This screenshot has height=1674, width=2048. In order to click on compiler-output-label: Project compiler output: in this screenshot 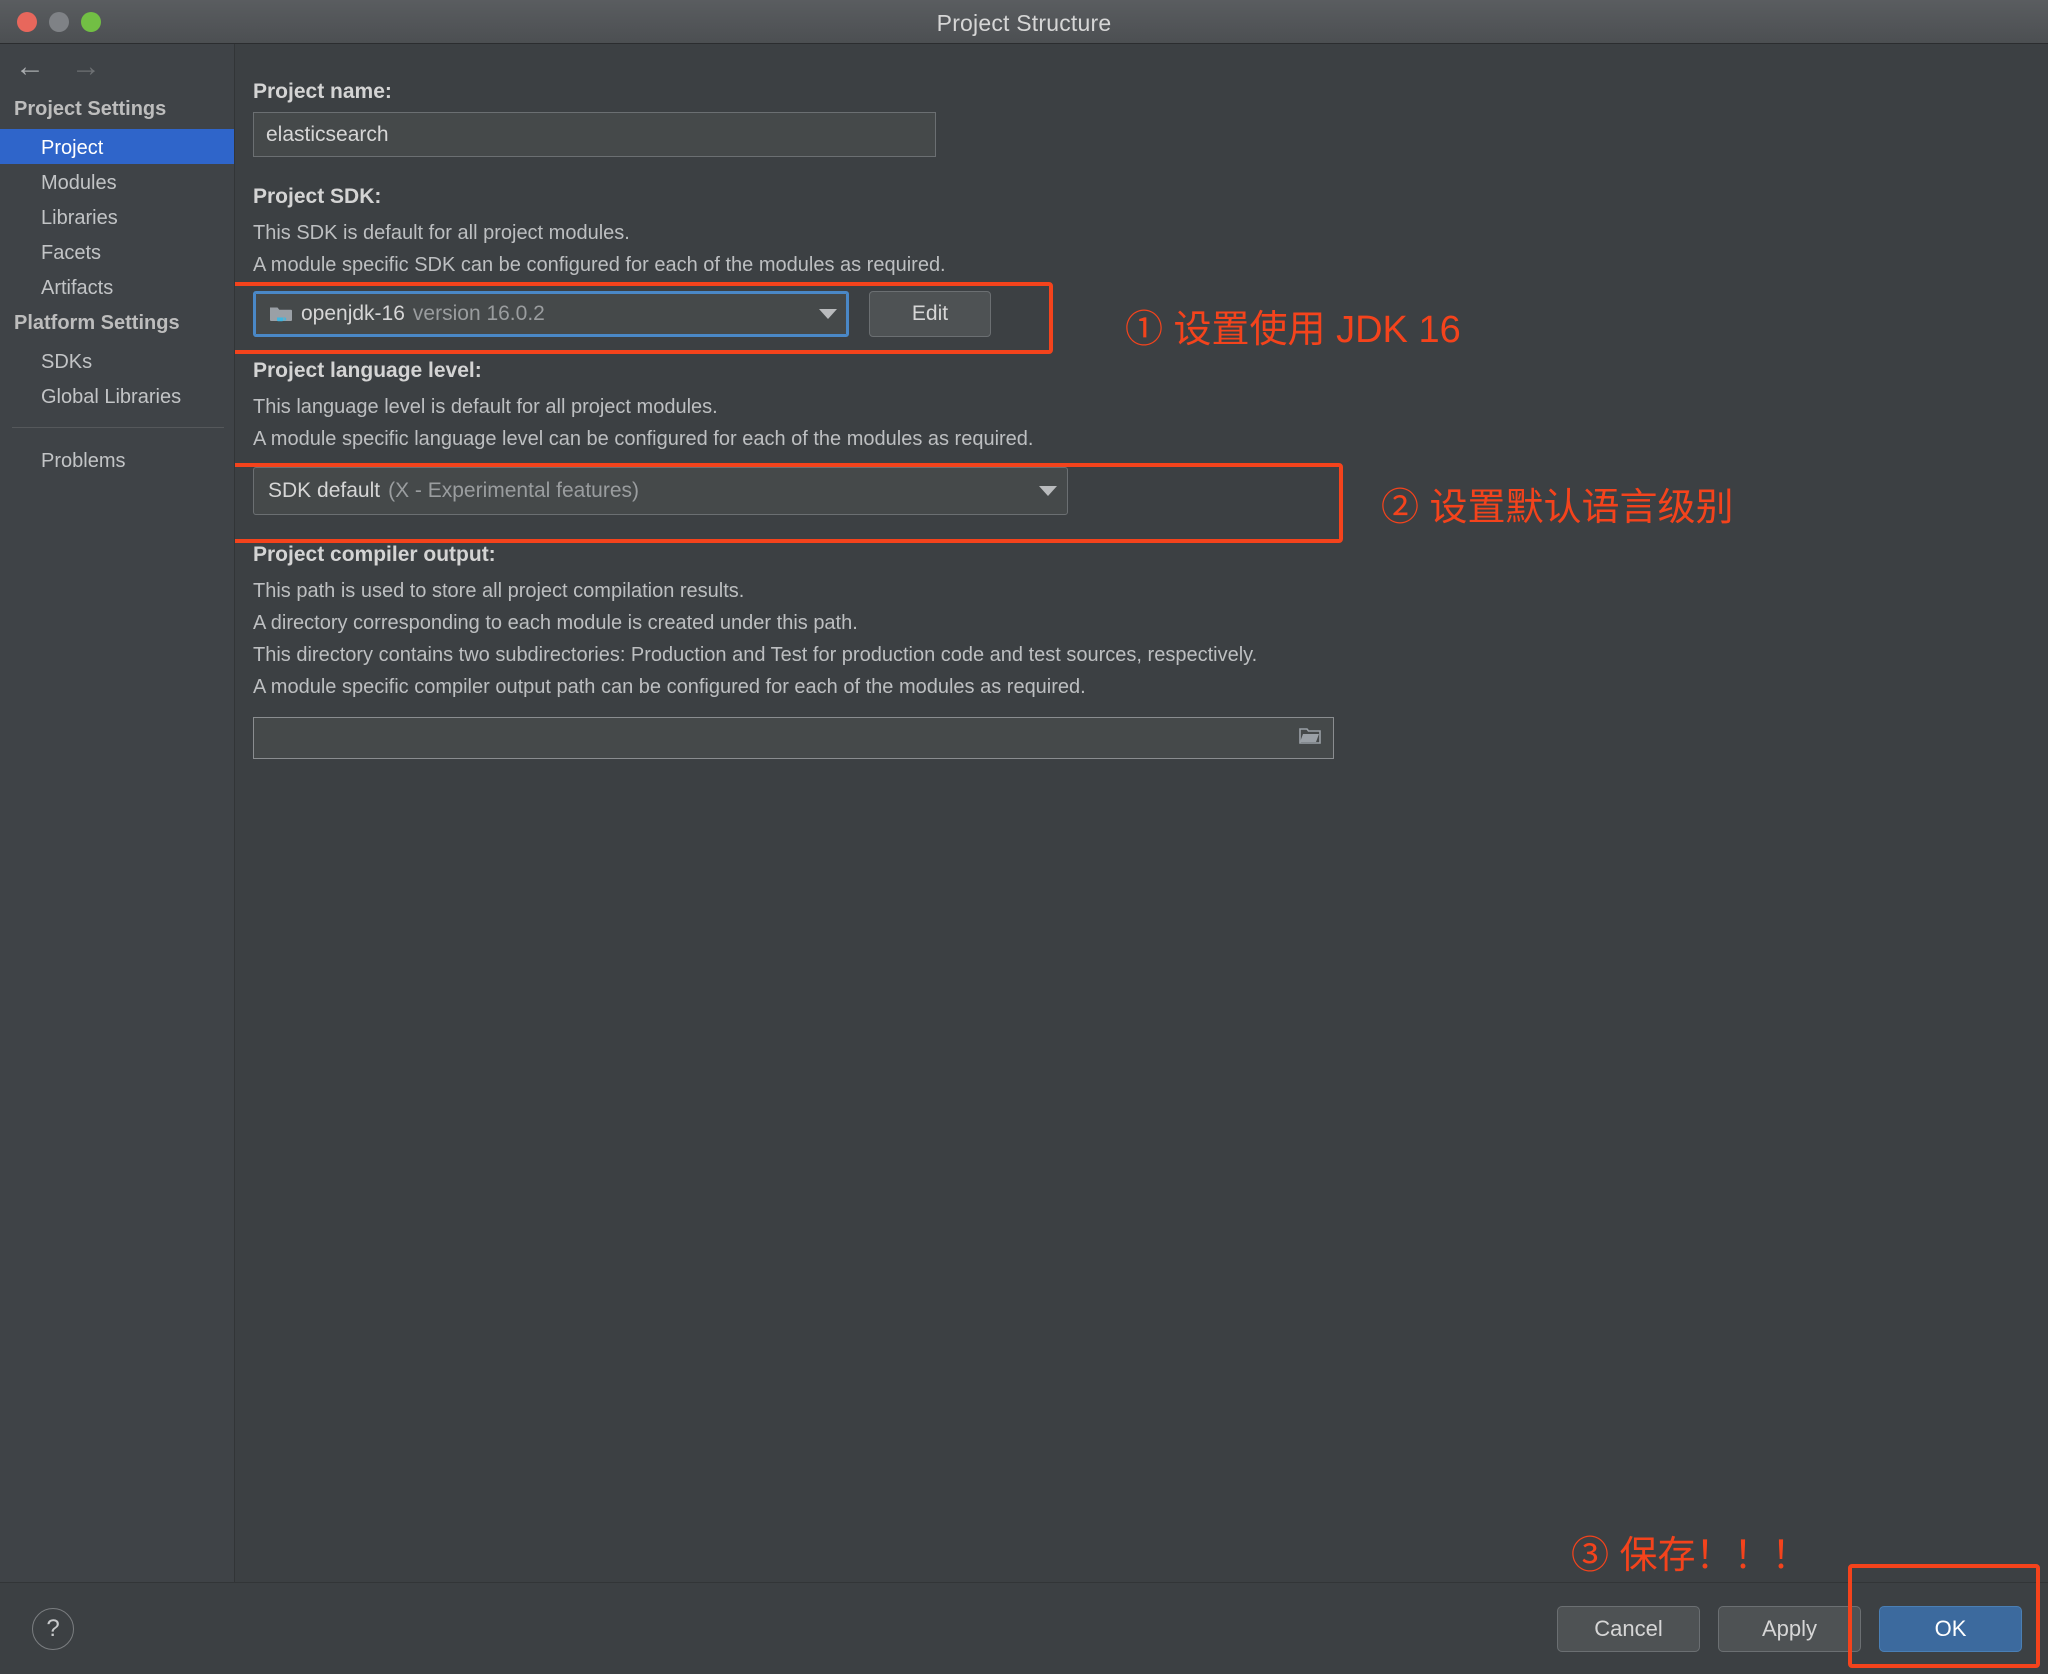, I will do `click(374, 554)`.